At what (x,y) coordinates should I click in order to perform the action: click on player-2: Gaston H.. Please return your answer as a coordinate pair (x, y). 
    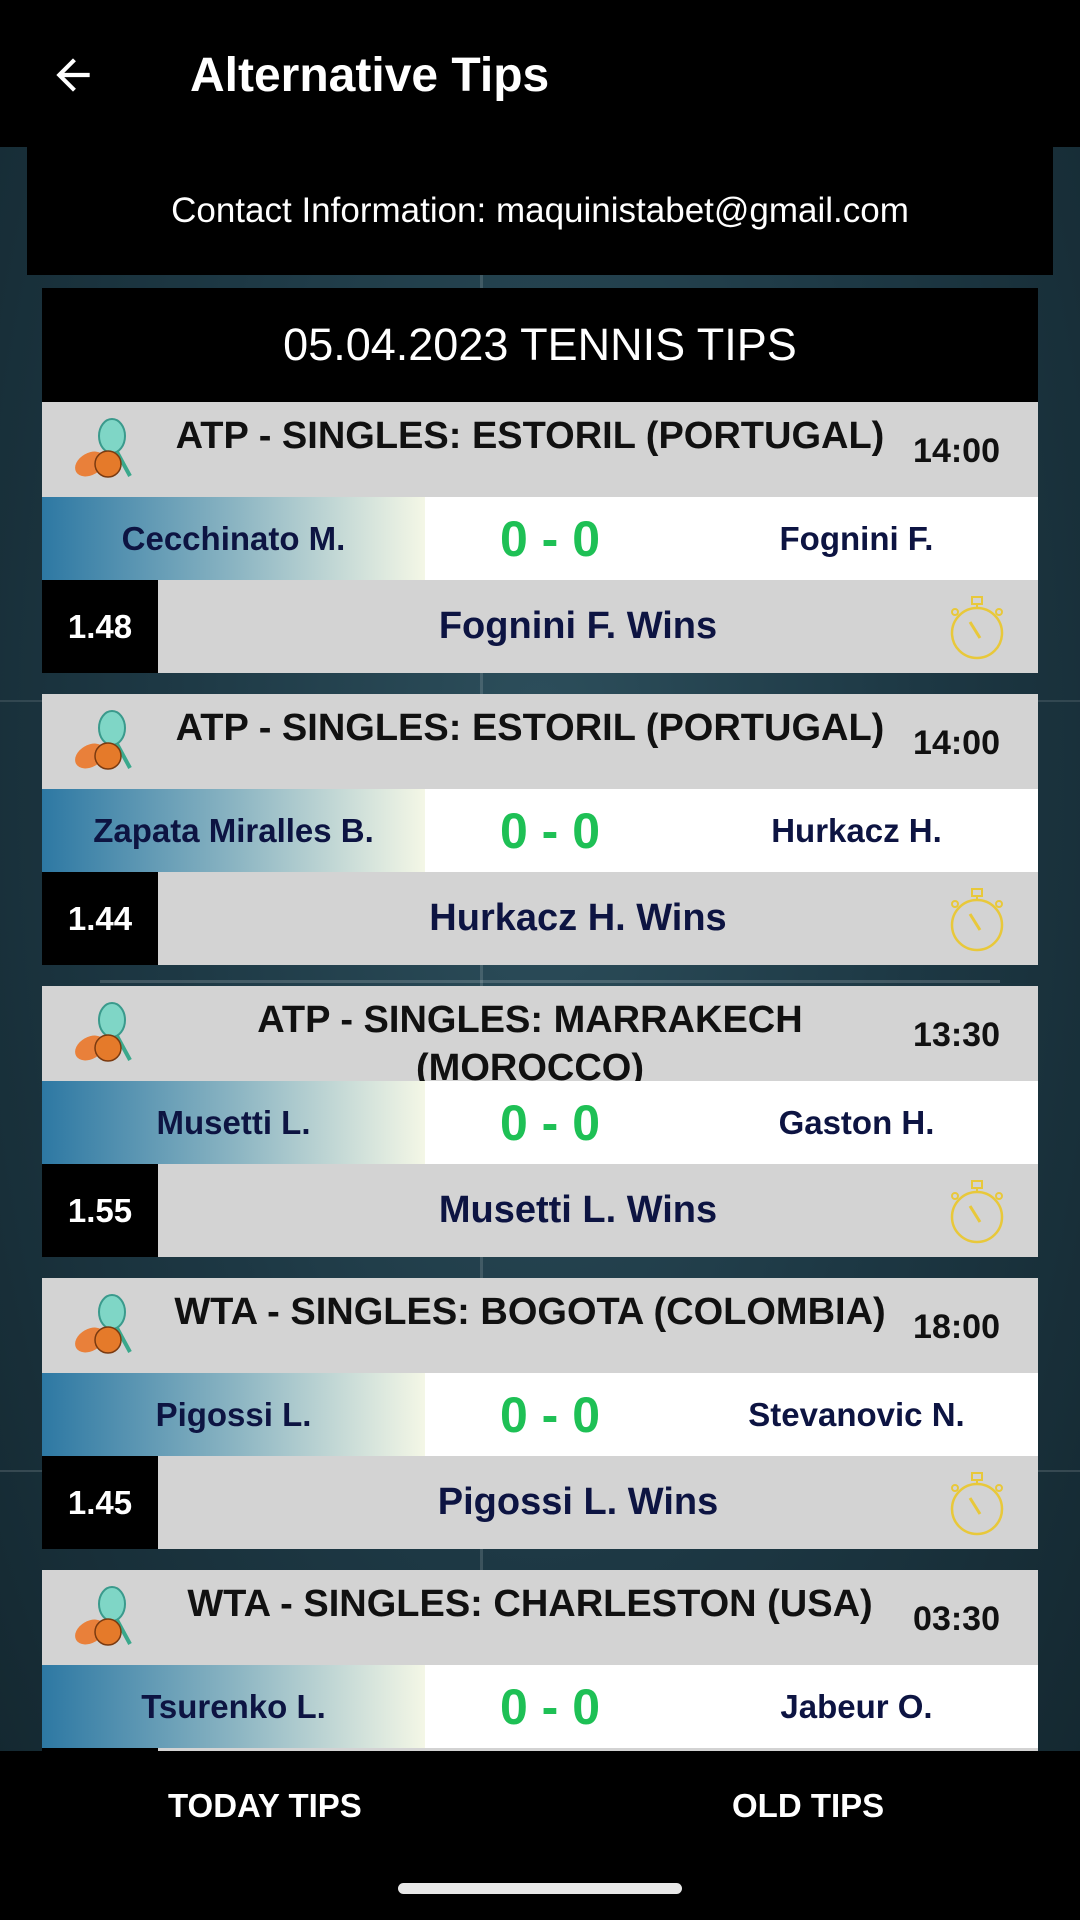
    Looking at the image, I should click on (856, 1122).